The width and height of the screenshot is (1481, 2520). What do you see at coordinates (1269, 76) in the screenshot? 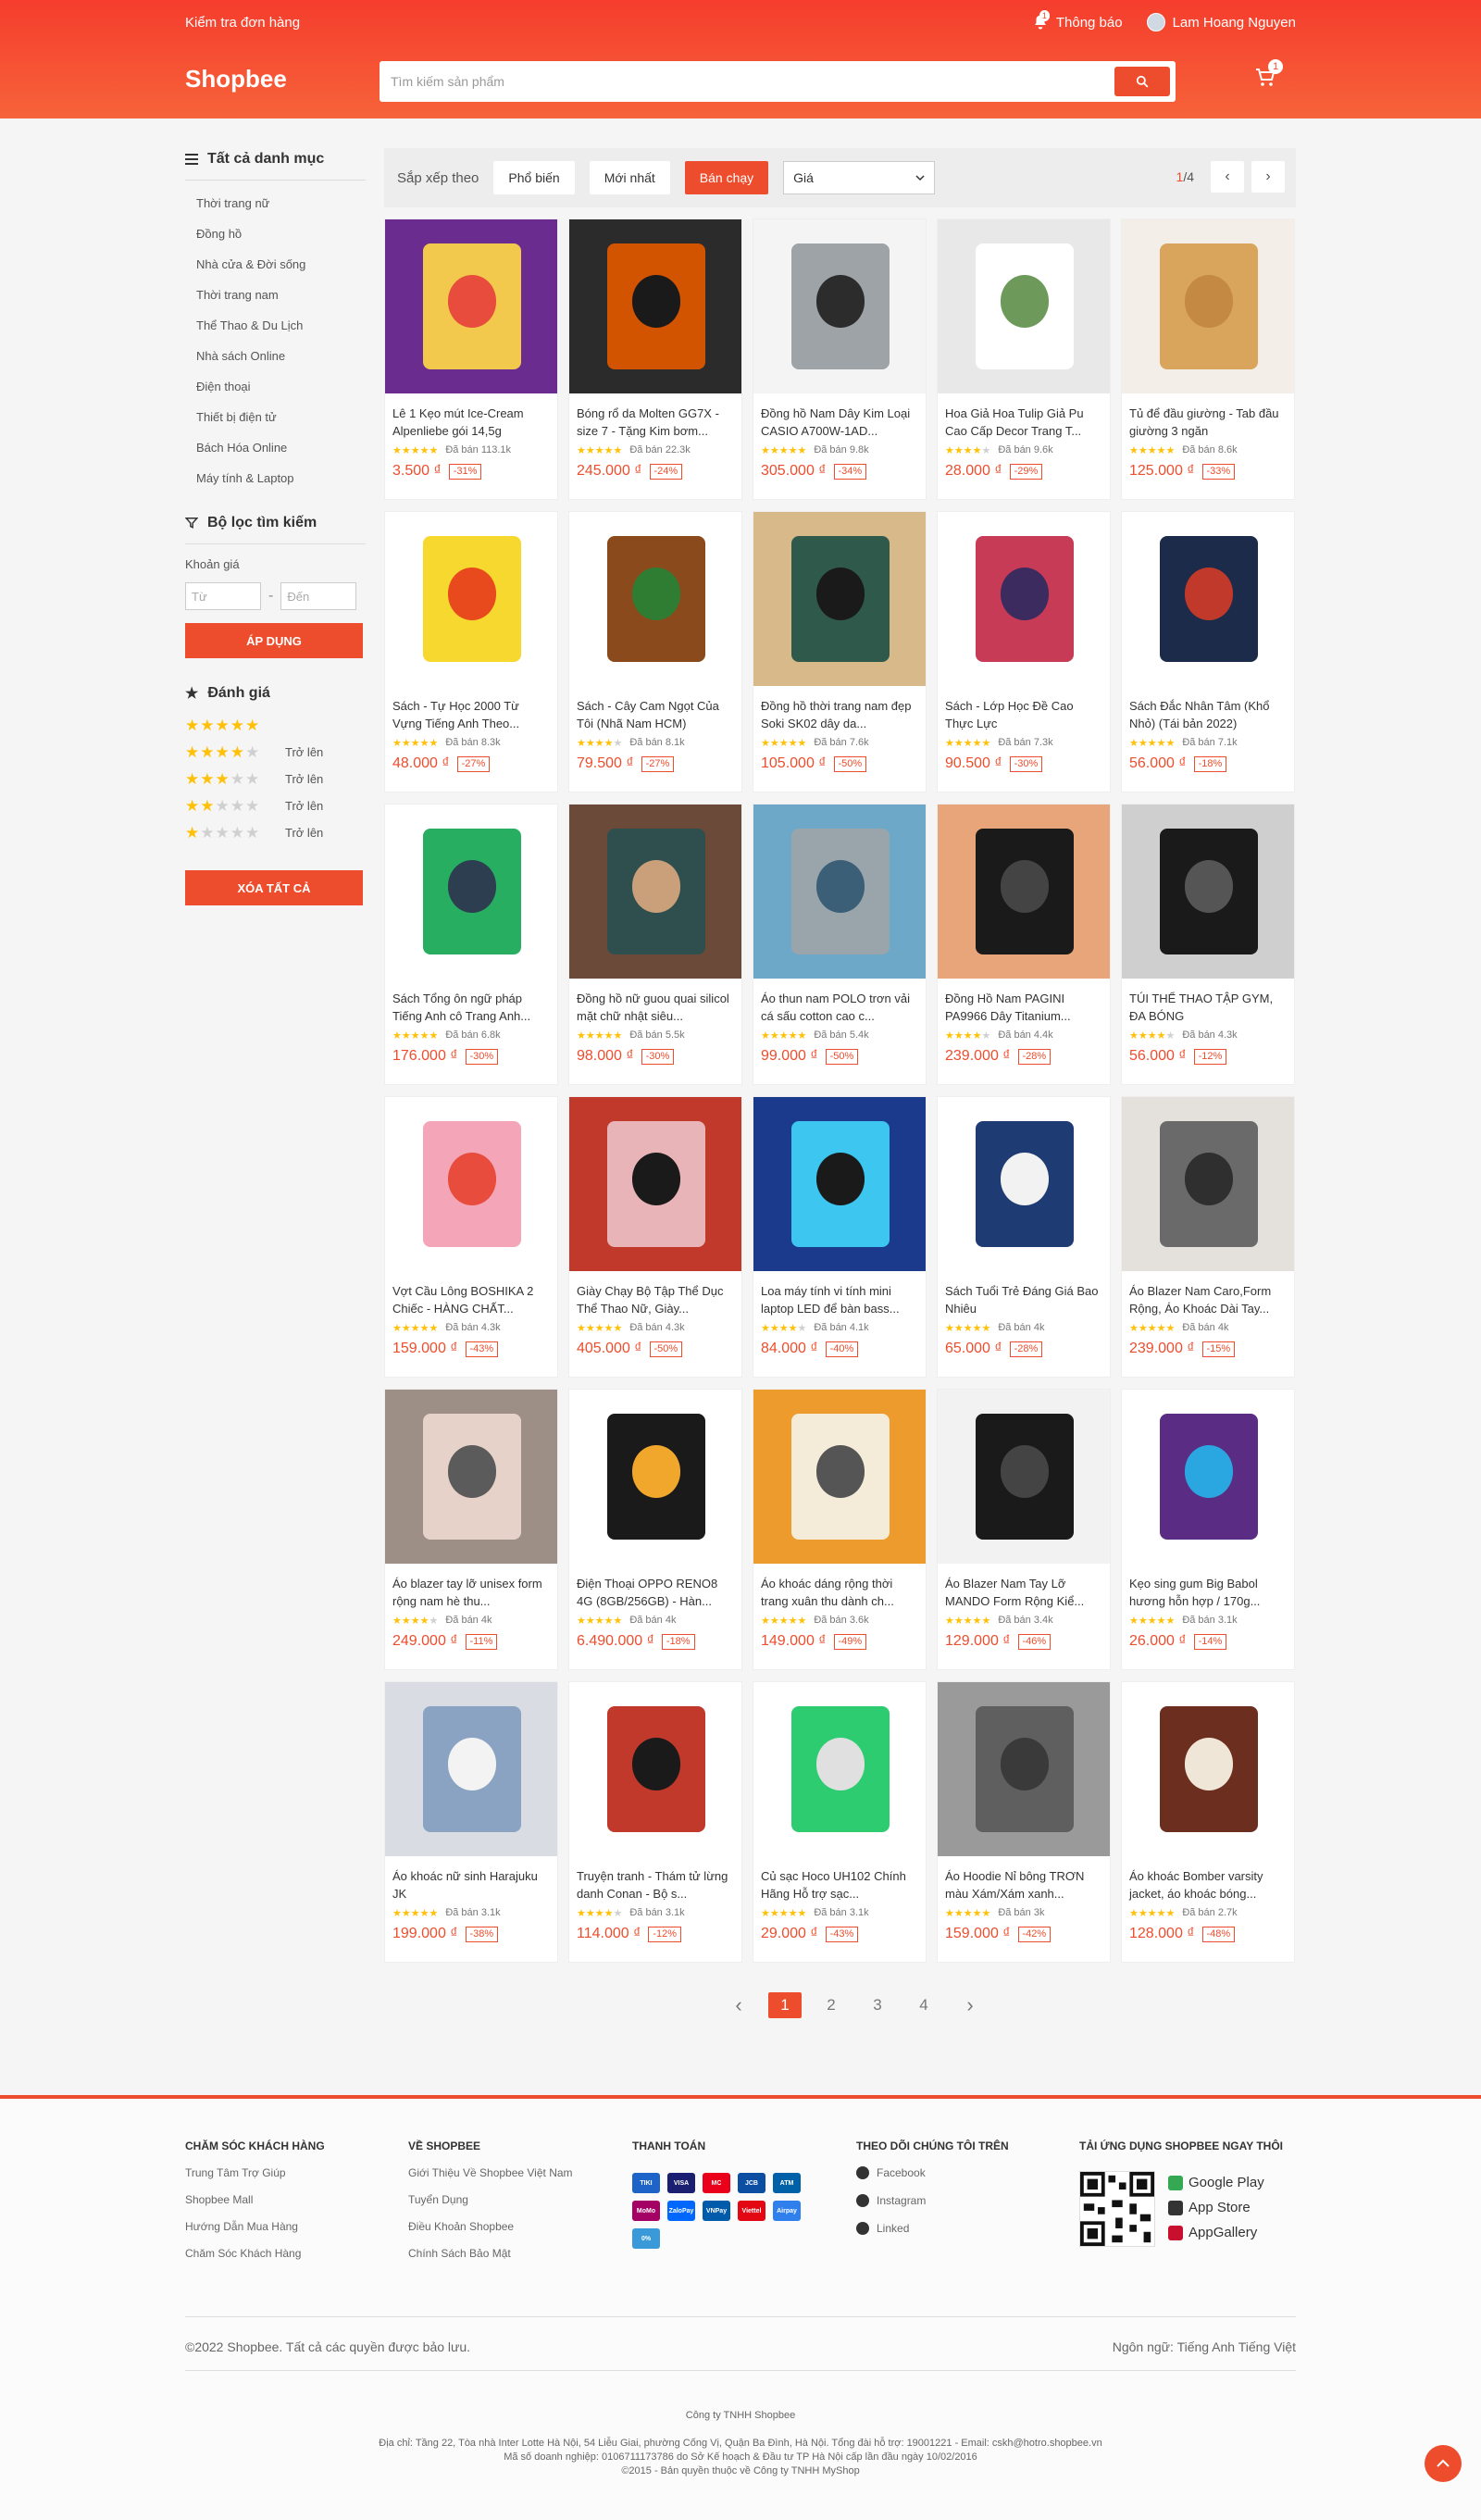
I see `cart-button: 1` at bounding box center [1269, 76].